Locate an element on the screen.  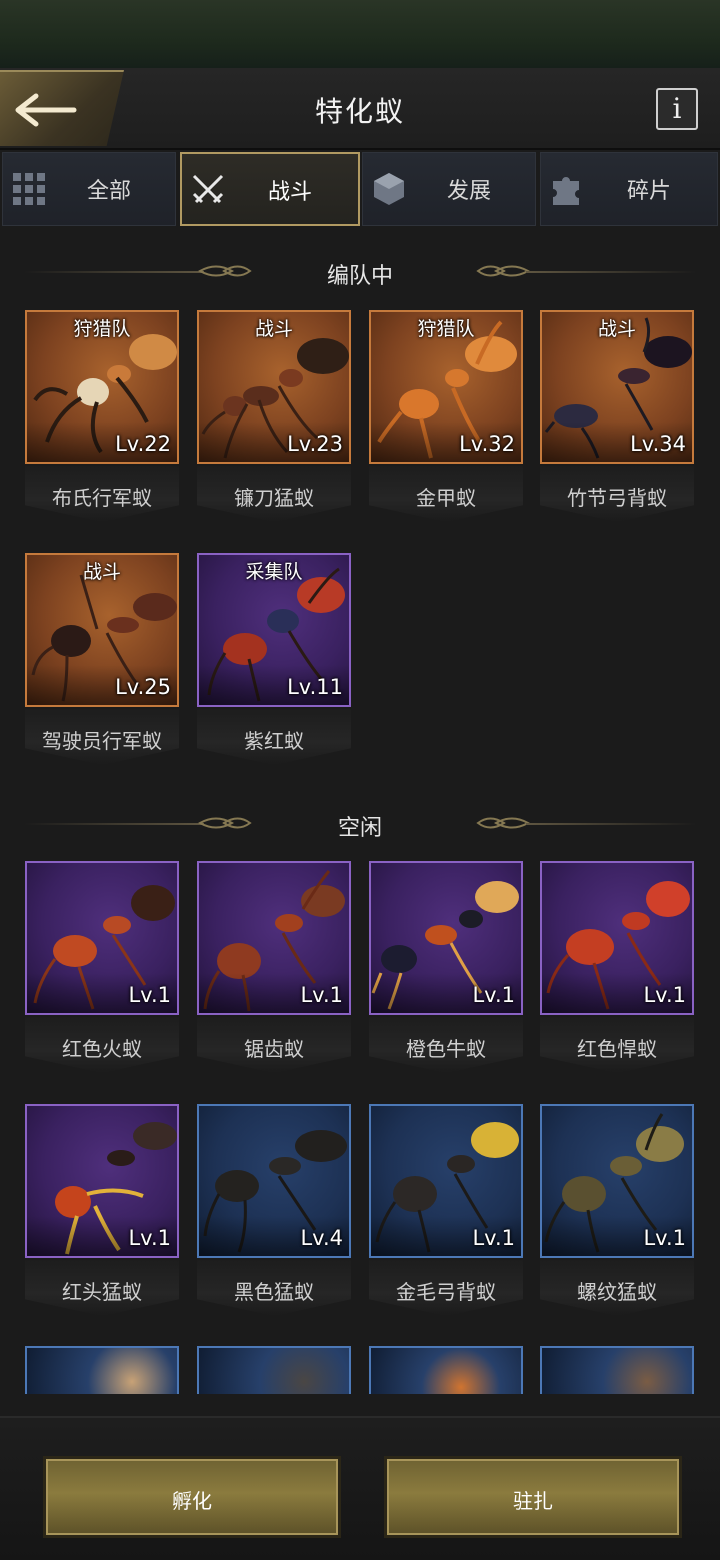
ant-card: 狩猎队 Lv.22 布氏行军蚁 is located at coordinates (102, 420).